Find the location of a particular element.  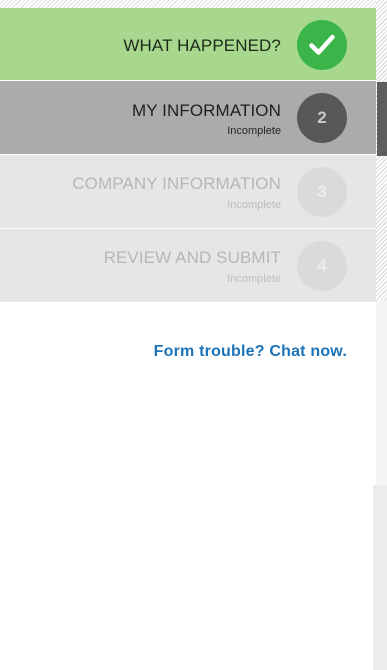

step-company-information: COMPANY INFORMATION Incomplete 3 is located at coordinates (188, 192).